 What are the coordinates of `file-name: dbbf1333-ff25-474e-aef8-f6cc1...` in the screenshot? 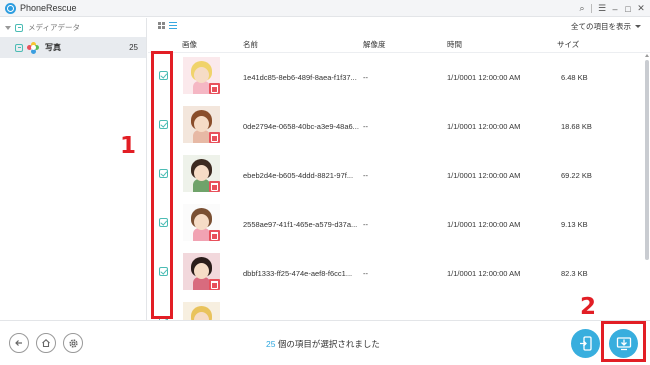 It's located at (298, 273).